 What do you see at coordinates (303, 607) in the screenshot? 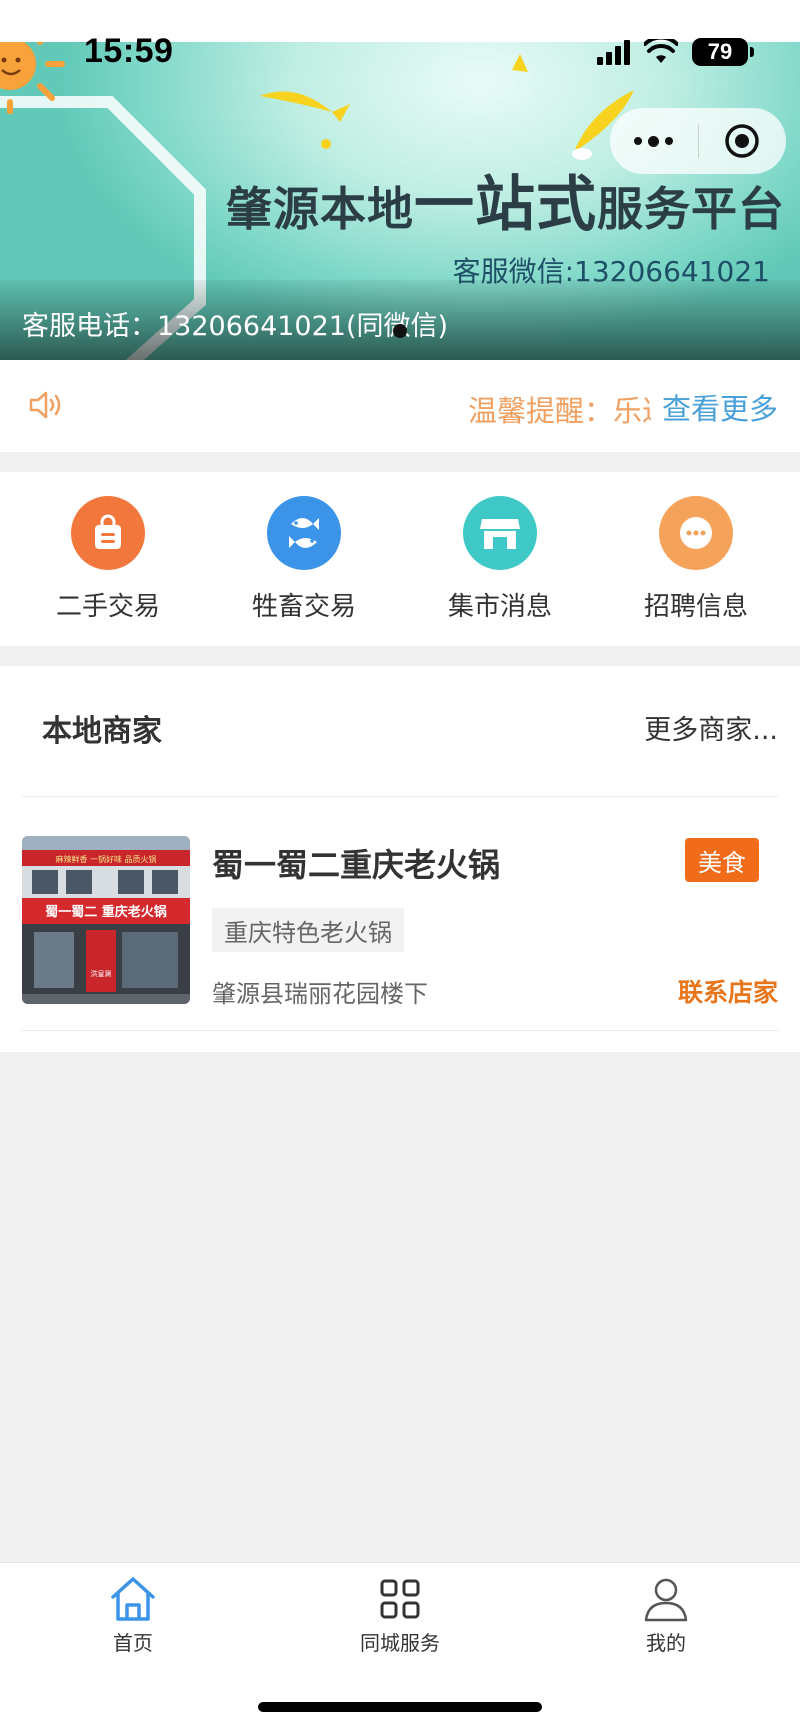
I see `category-label: 牲畜交易` at bounding box center [303, 607].